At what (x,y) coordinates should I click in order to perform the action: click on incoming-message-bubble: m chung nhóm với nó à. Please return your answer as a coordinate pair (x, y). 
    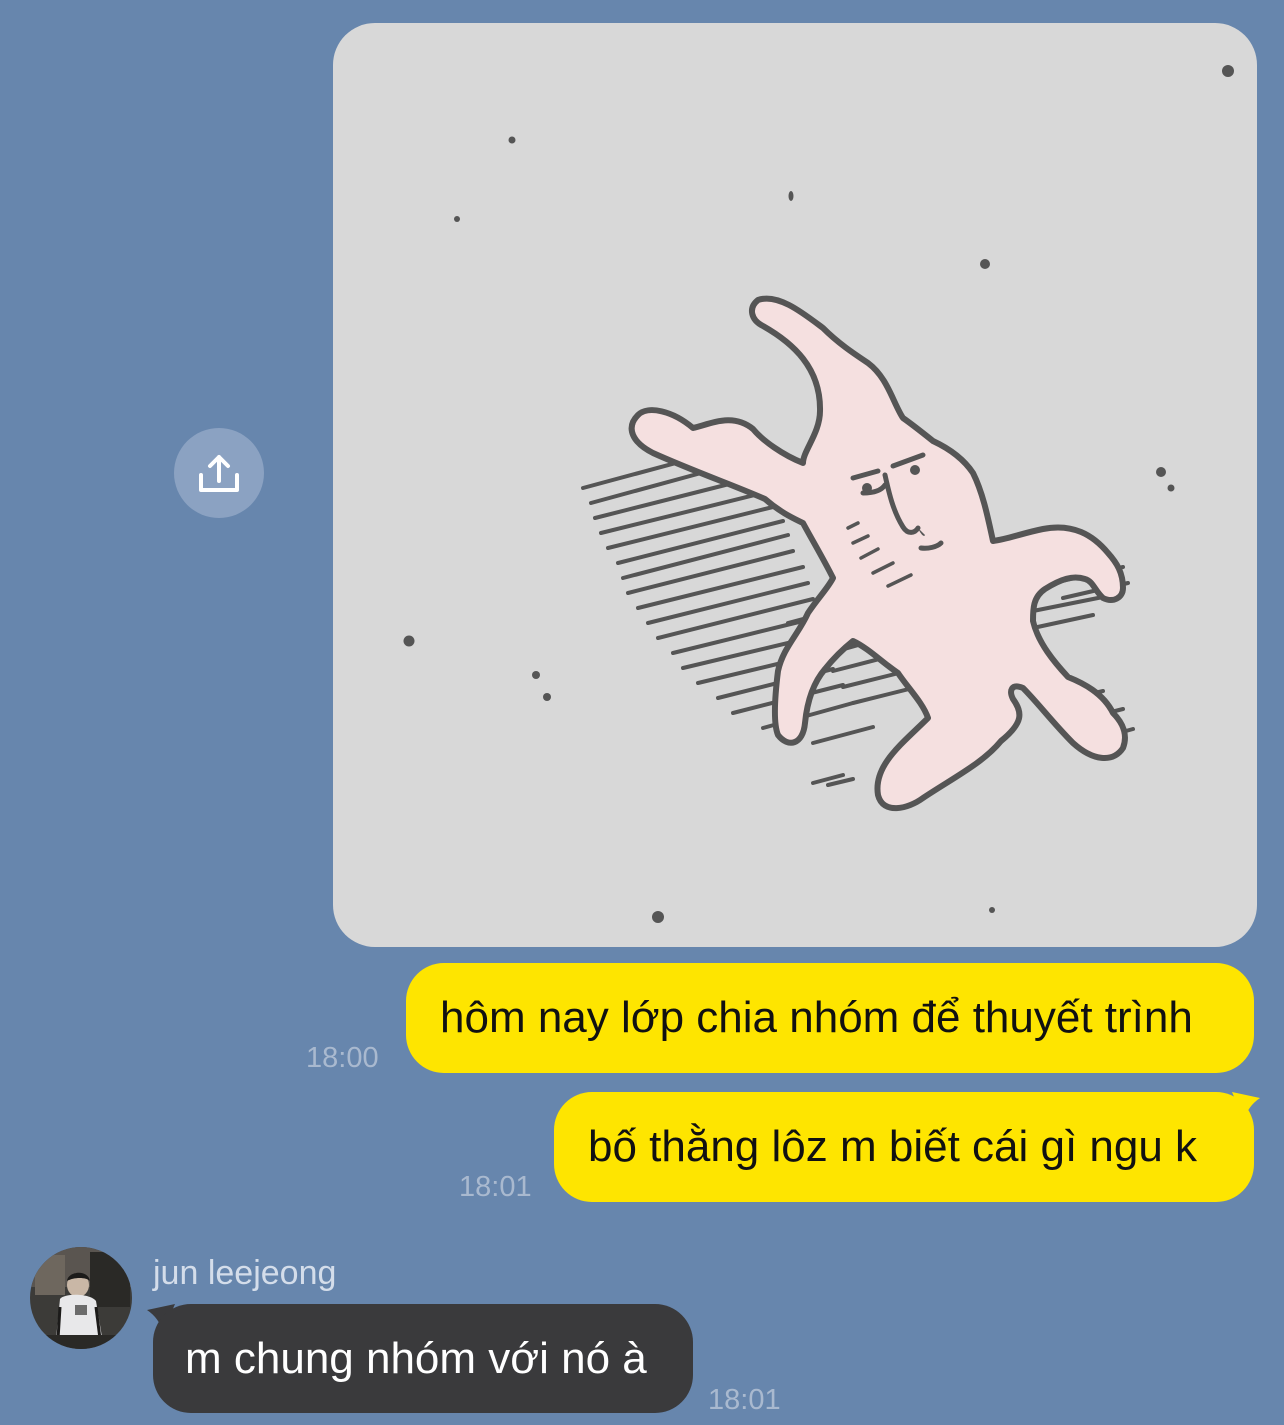
    Looking at the image, I should click on (423, 1358).